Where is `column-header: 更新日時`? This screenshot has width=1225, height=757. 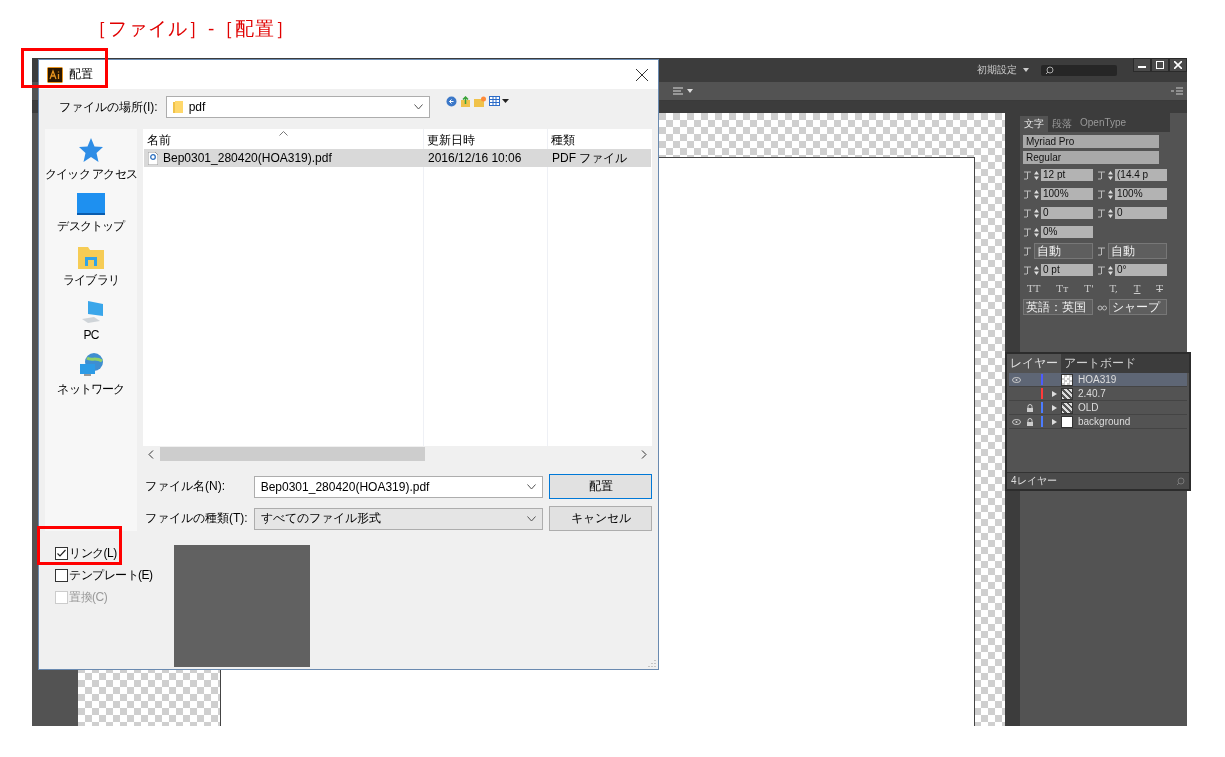
column-header: 更新日時 is located at coordinates (485, 140).